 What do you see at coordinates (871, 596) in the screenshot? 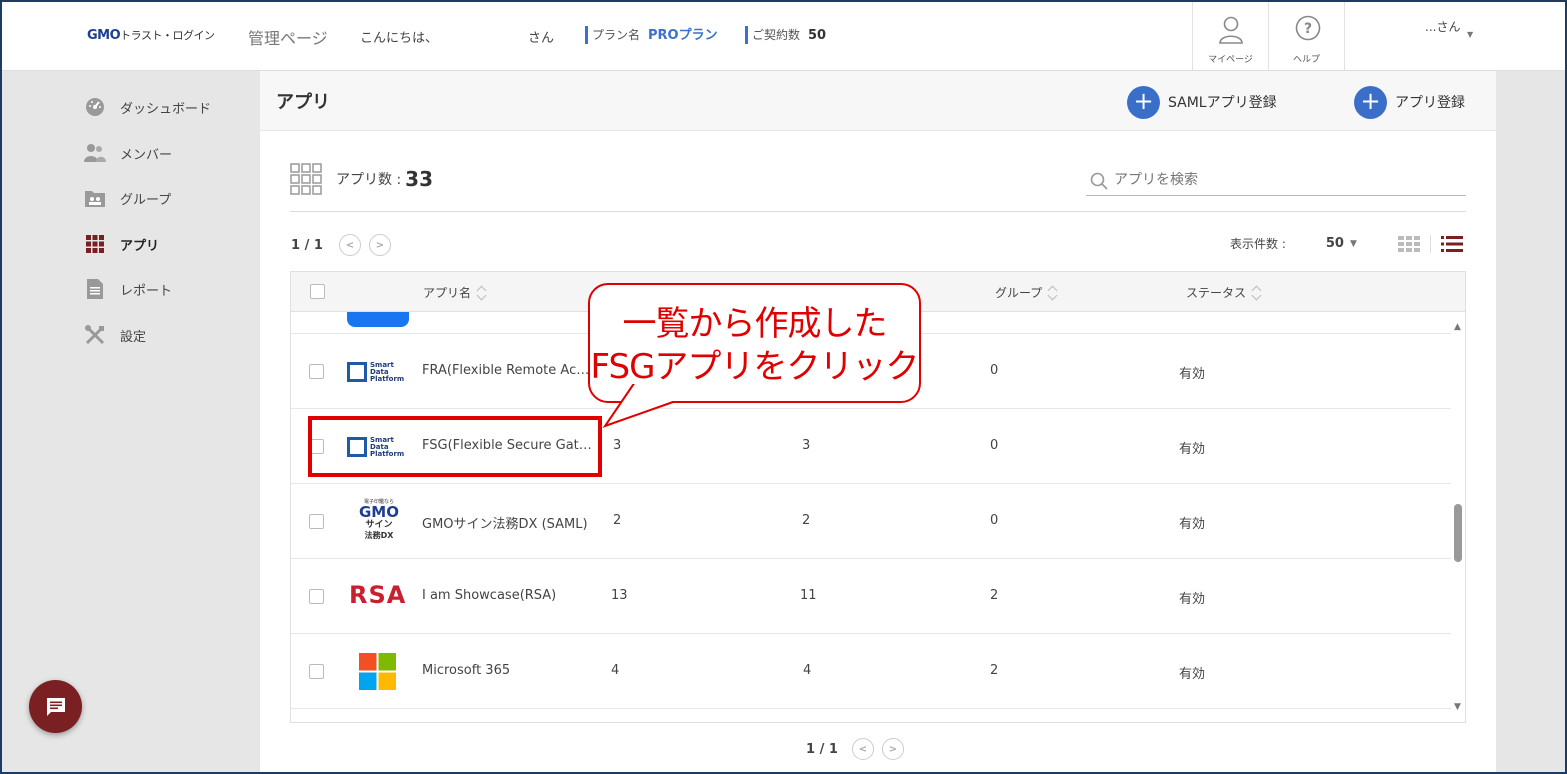
I see `table-row: RSA I am Showcase(RSA) 13 11 2 有効` at bounding box center [871, 596].